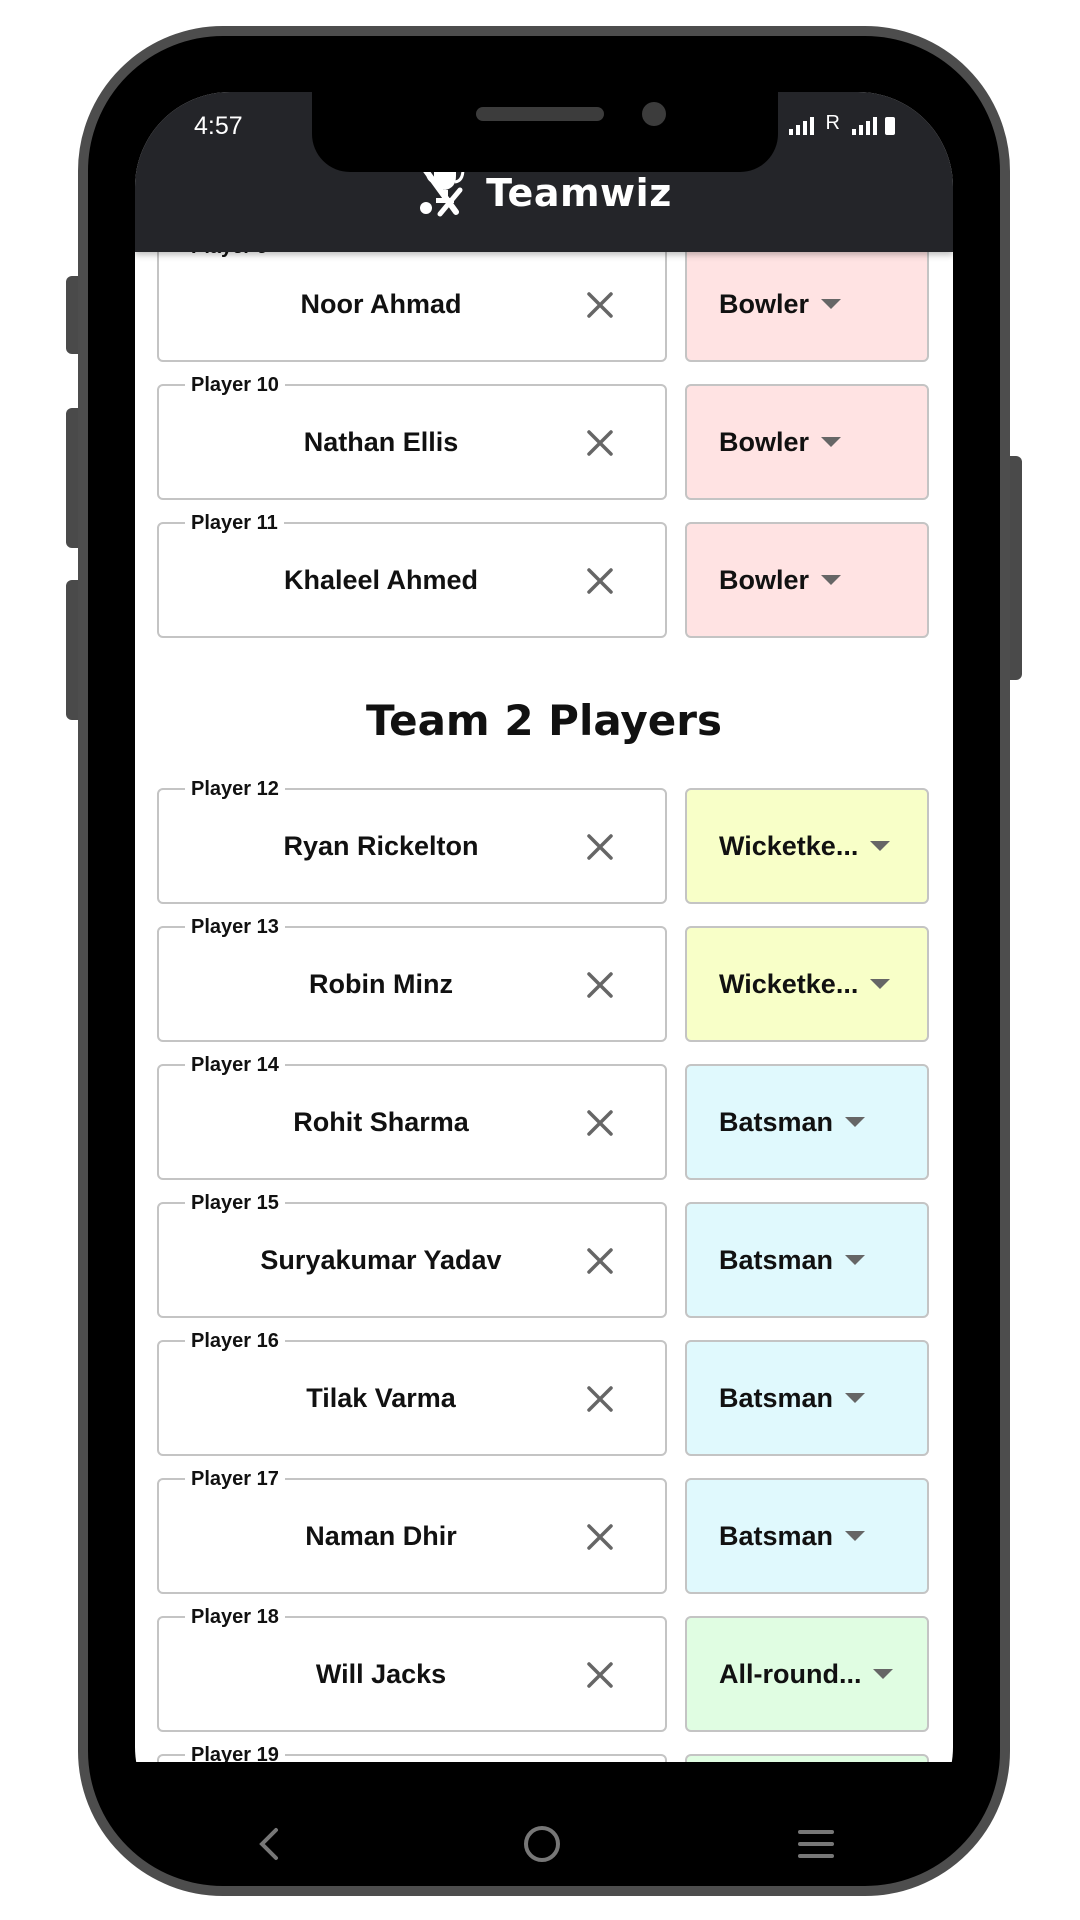 The image size is (1080, 1920). What do you see at coordinates (381, 1398) in the screenshot?
I see `player-name: Tilak Varma` at bounding box center [381, 1398].